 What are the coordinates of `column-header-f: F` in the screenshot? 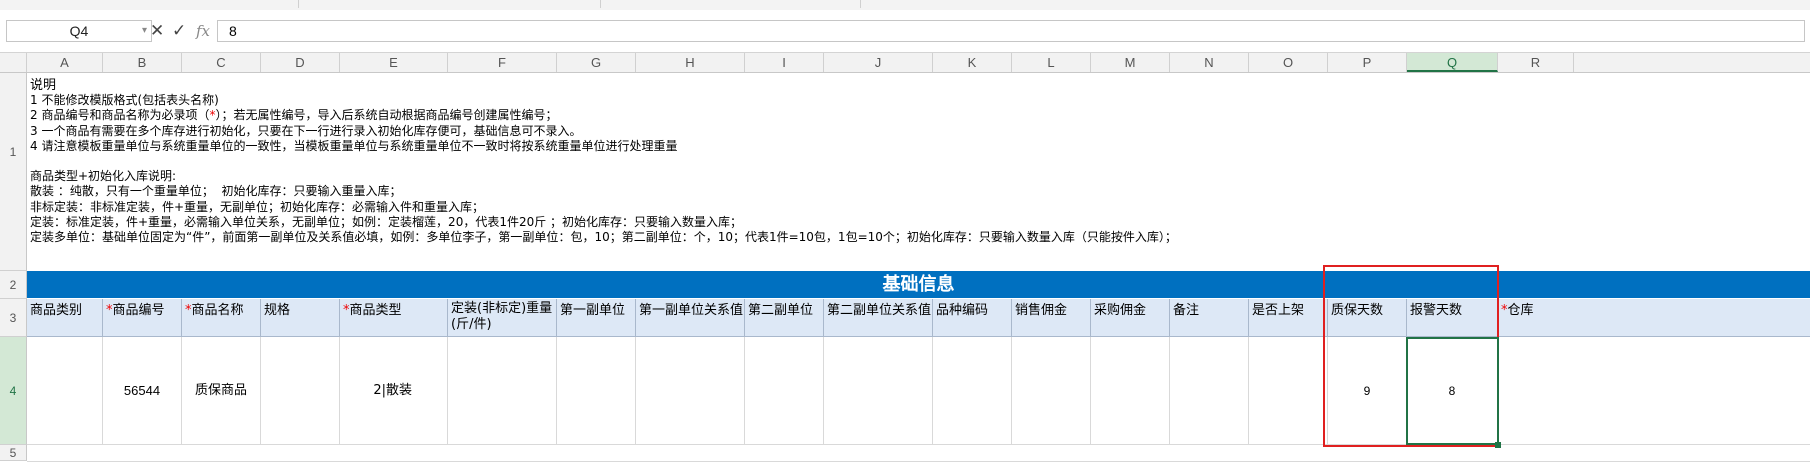 It's located at (502, 62).